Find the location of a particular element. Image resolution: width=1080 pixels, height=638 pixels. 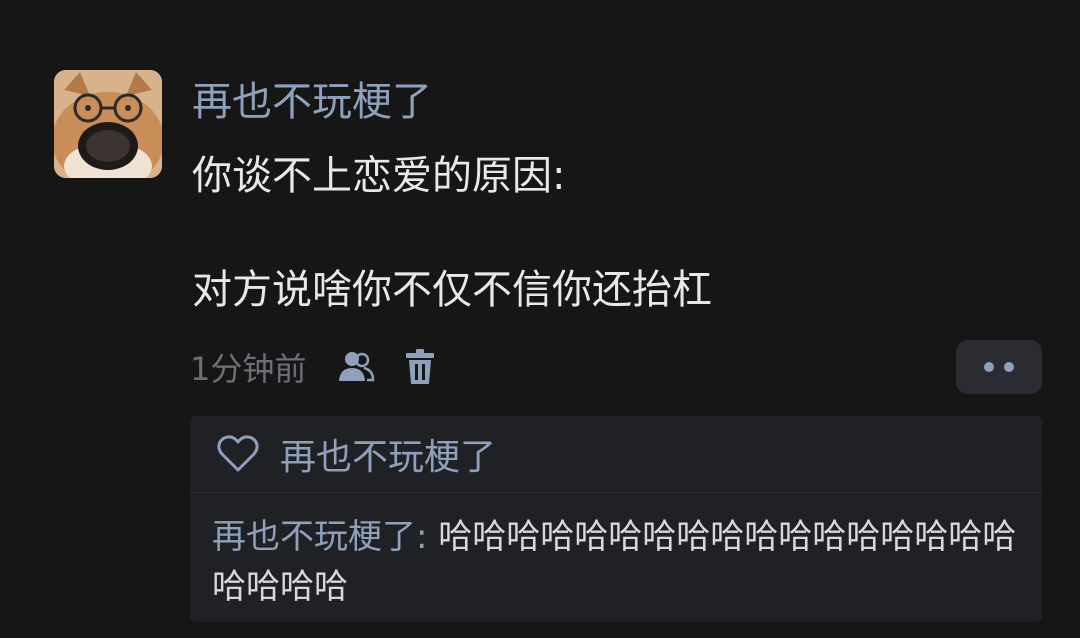

likes-row: 再也不玩梗了 is located at coordinates (616, 454).